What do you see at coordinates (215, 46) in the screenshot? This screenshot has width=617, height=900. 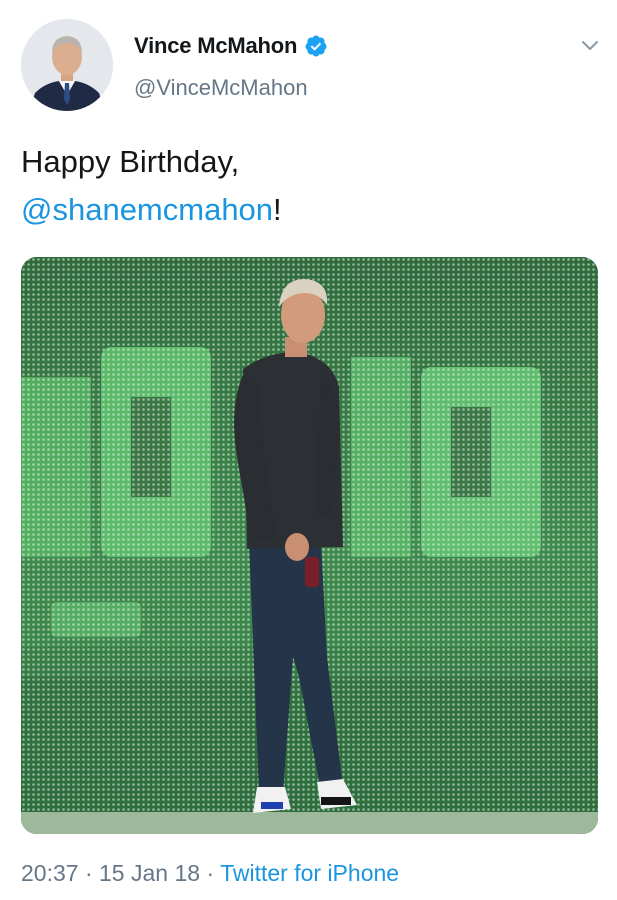 I see `author-display-name: Vince McMahon` at bounding box center [215, 46].